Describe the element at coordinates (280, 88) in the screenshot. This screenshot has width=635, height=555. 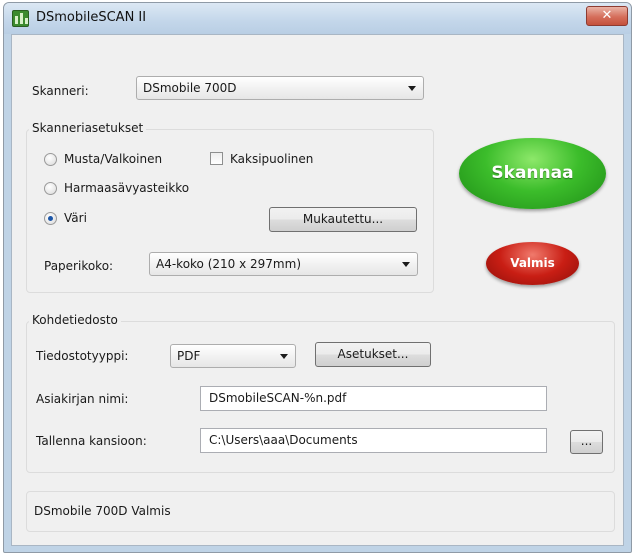
I see `scanner-select: DSmobile 700D` at that location.